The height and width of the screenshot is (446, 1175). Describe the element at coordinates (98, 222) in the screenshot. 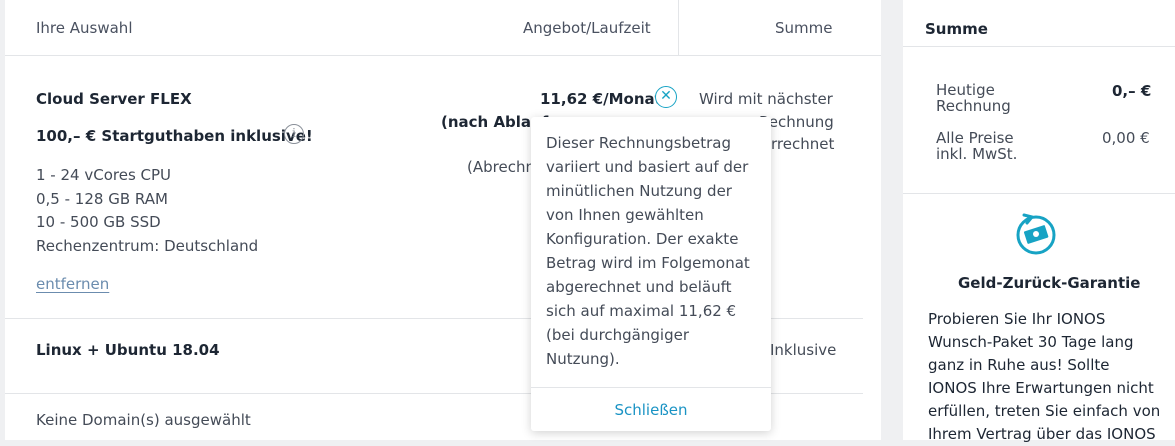

I see `feature-ssd: 10 - 500 GB SSD` at that location.